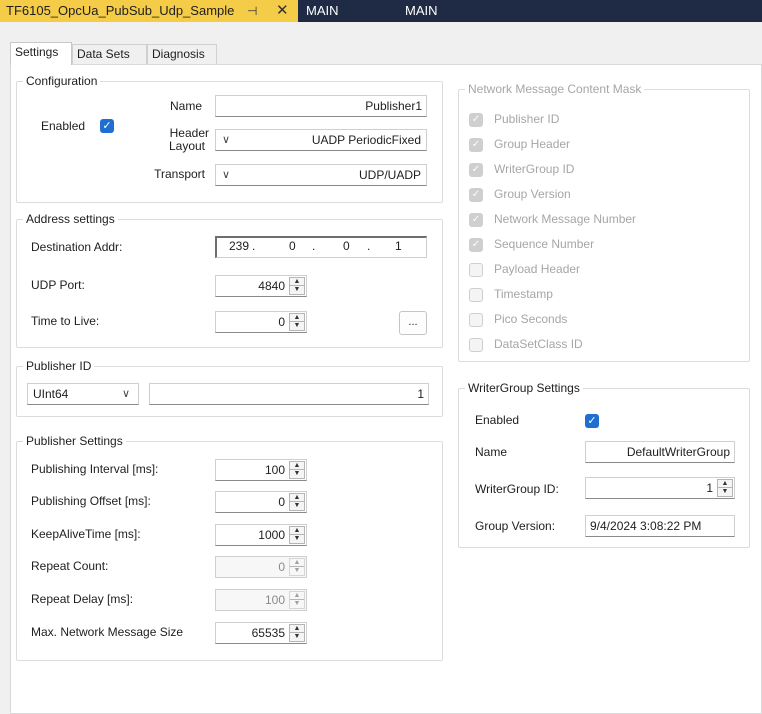 Image resolution: width=762 pixels, height=714 pixels. Describe the element at coordinates (261, 633) in the screenshot. I see `max-message-size-stepper: 65535 ▲ ▼` at that location.